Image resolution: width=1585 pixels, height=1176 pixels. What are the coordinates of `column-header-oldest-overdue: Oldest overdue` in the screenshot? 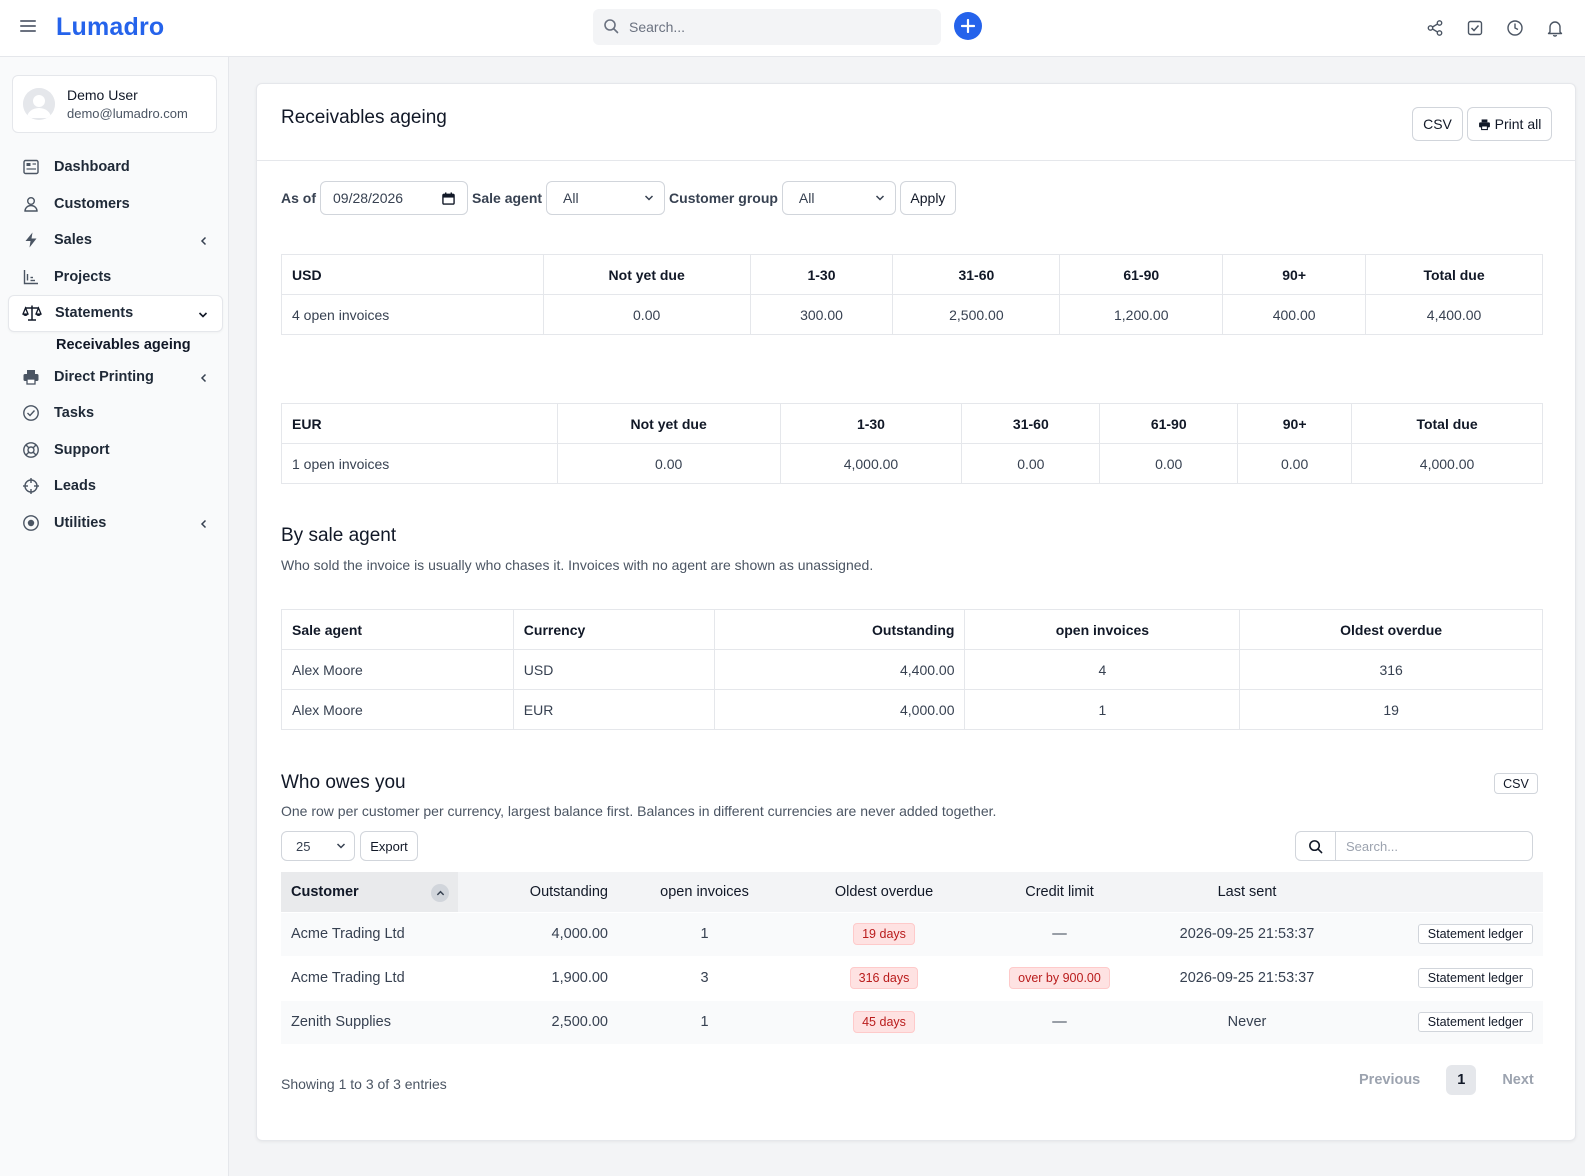 It's located at (884, 892).